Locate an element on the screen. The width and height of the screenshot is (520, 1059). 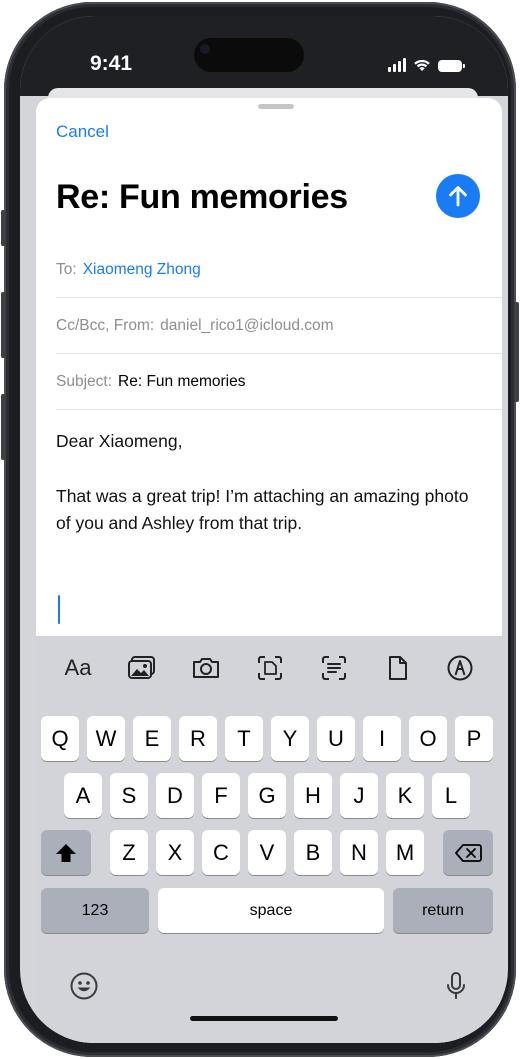
status-bar: 9:41 is located at coordinates (264, 56).